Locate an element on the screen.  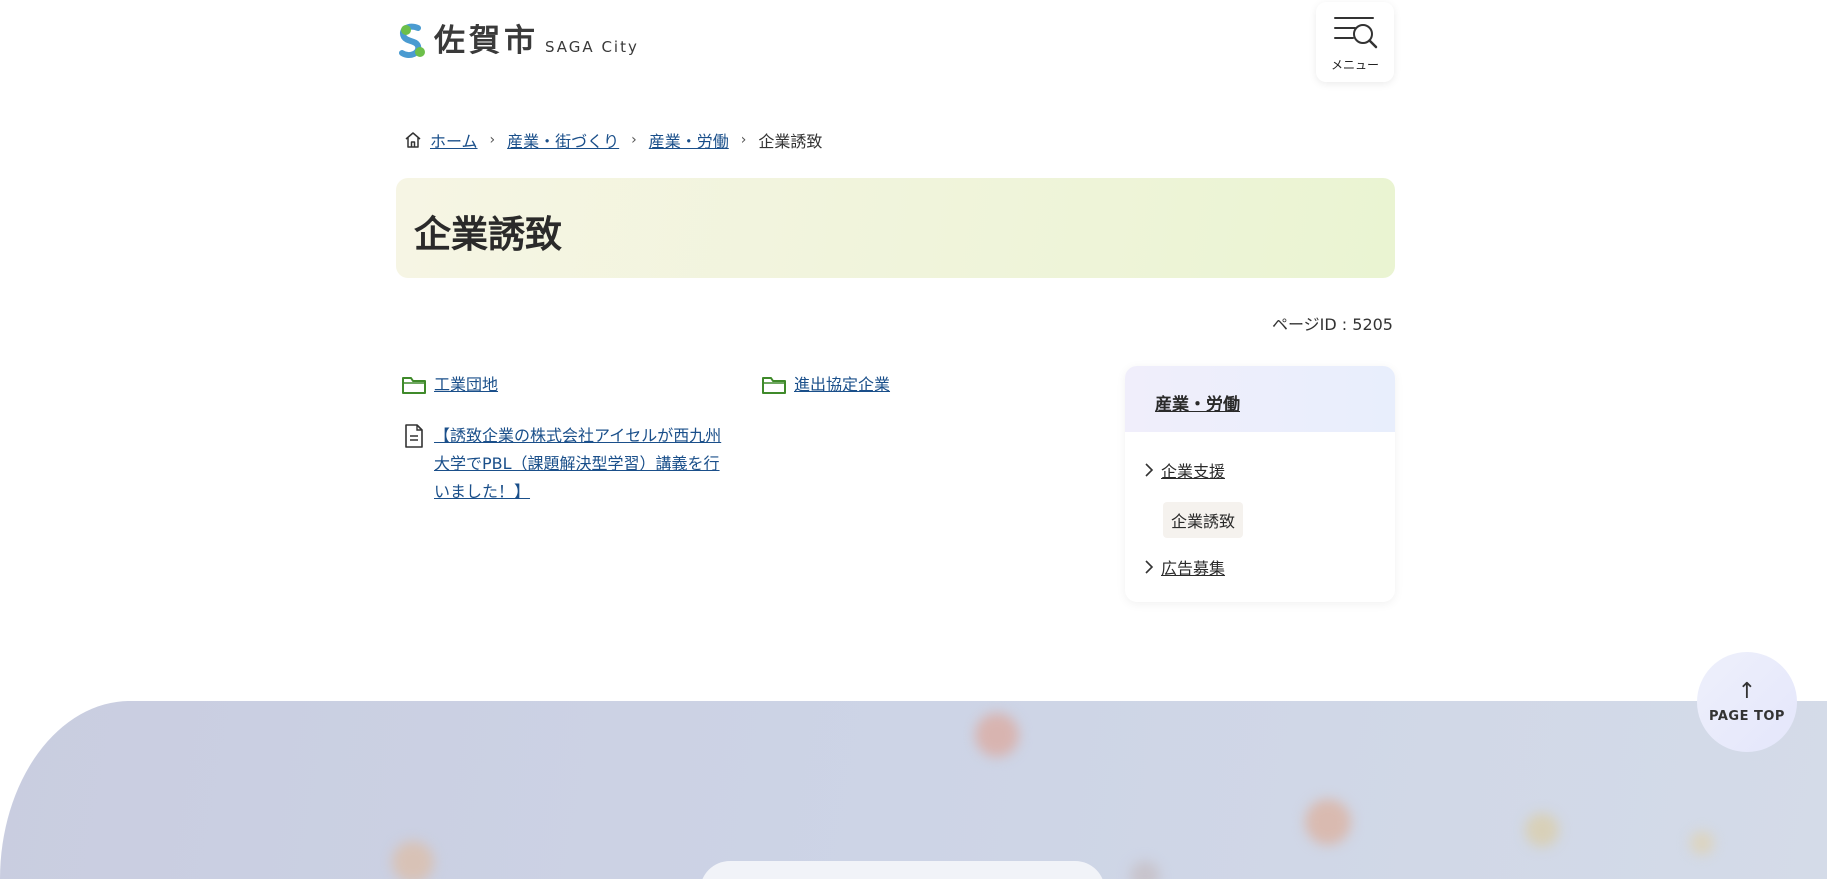
folder-item: 工業団地 is located at coordinates (449, 385).